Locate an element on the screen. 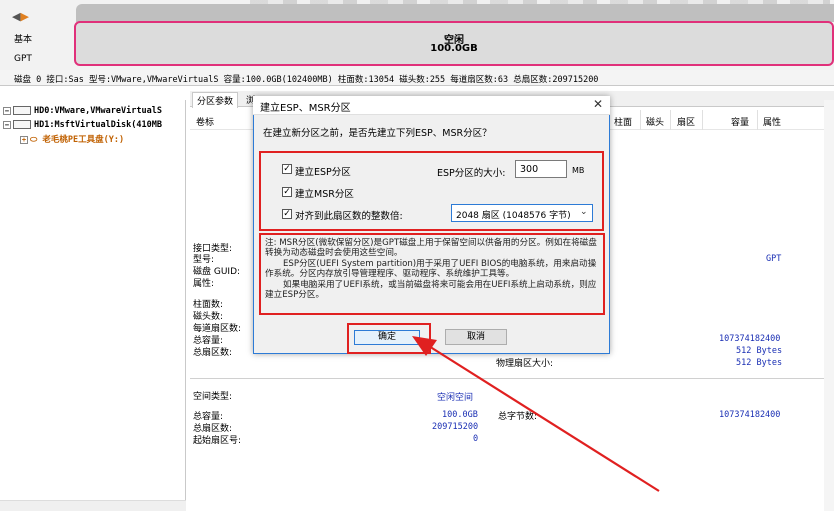  arrow-head is located at coordinates (424, 346).